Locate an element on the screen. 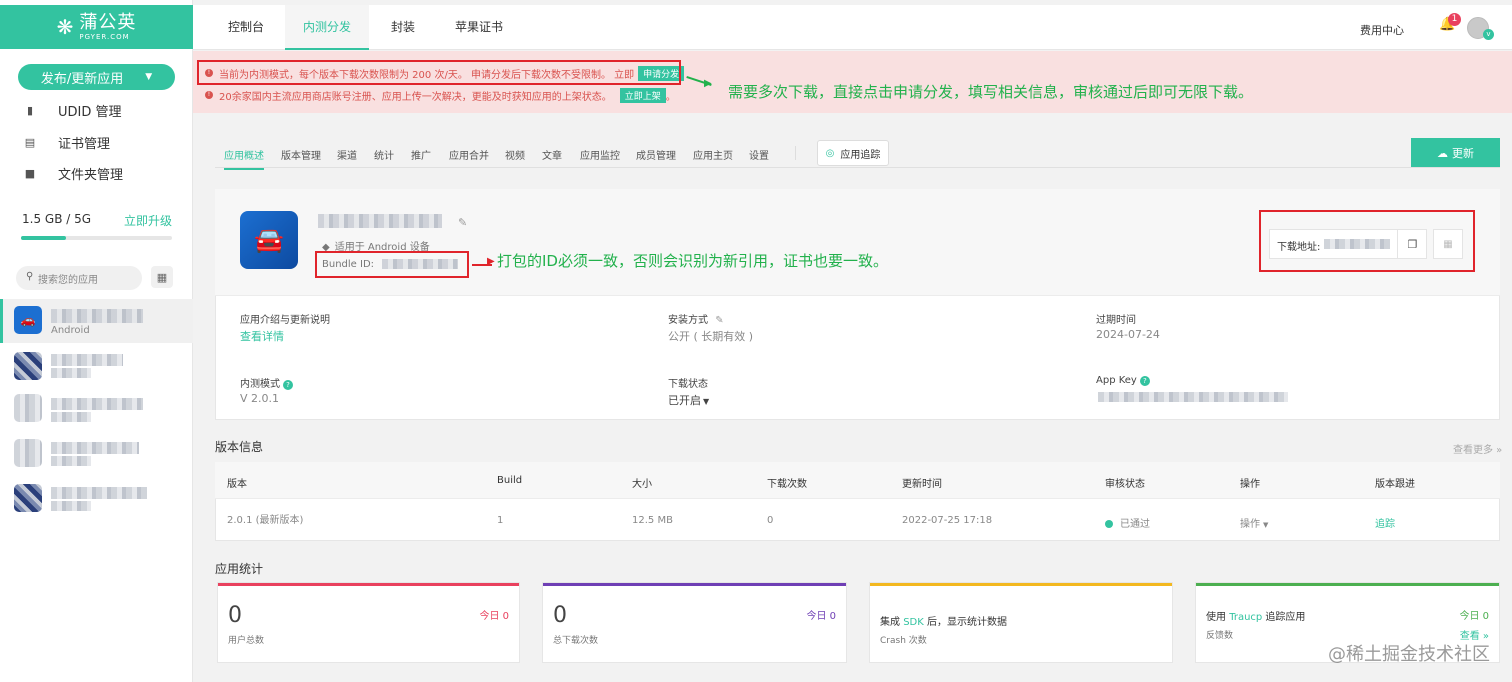 The width and height of the screenshot is (1512, 682). status-dot is located at coordinates (1109, 524).